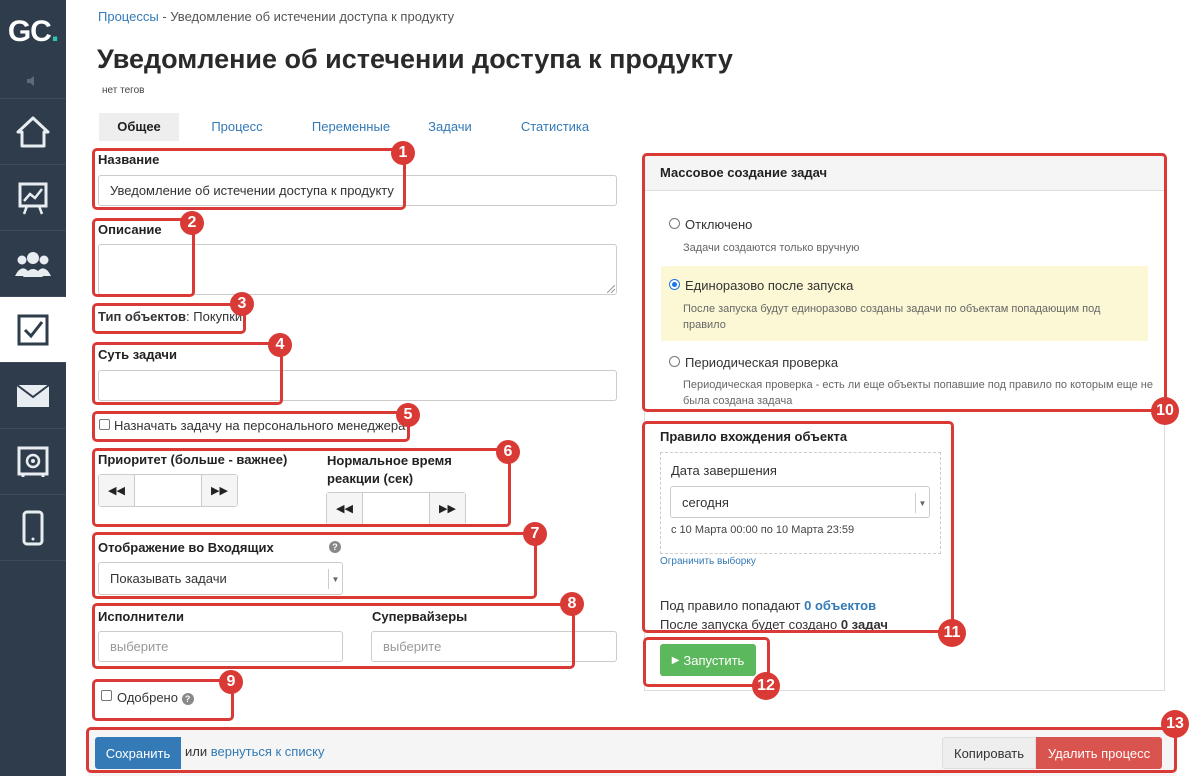 Image resolution: width=1199 pixels, height=776 pixels. What do you see at coordinates (403, 153) in the screenshot?
I see `annotation-number-1: 1` at bounding box center [403, 153].